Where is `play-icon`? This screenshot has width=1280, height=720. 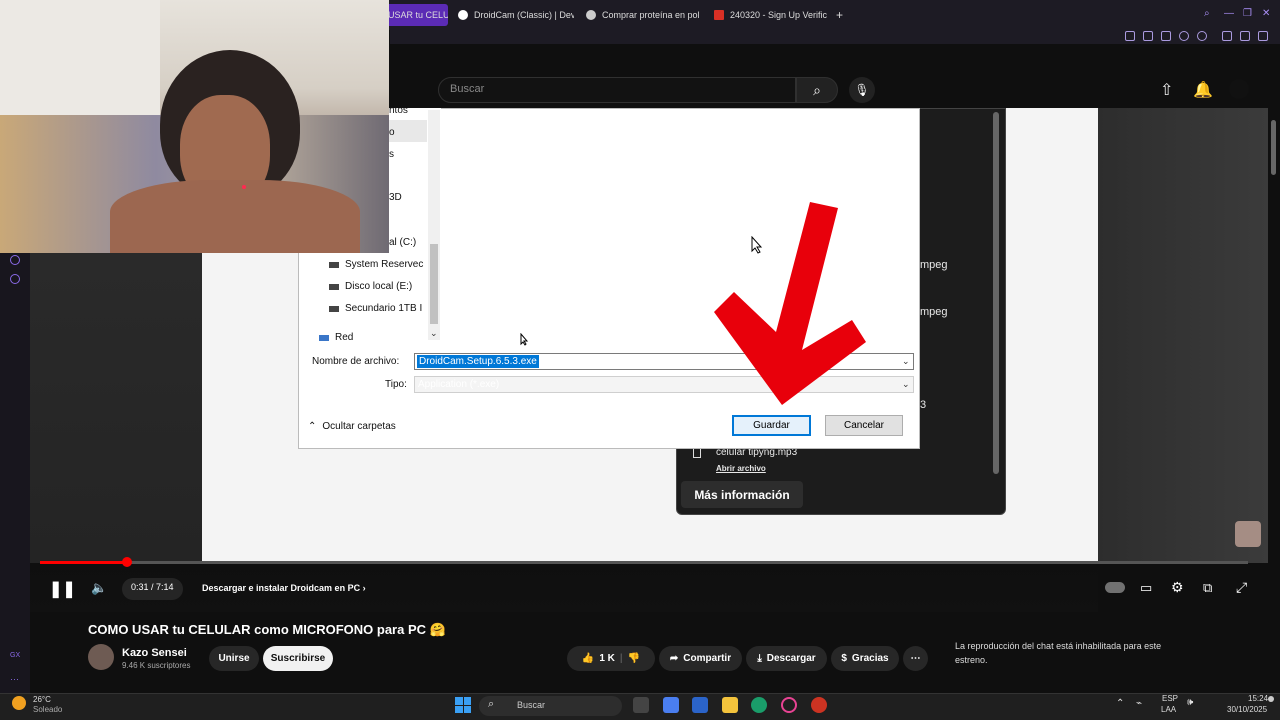 play-icon is located at coordinates (1184, 36).